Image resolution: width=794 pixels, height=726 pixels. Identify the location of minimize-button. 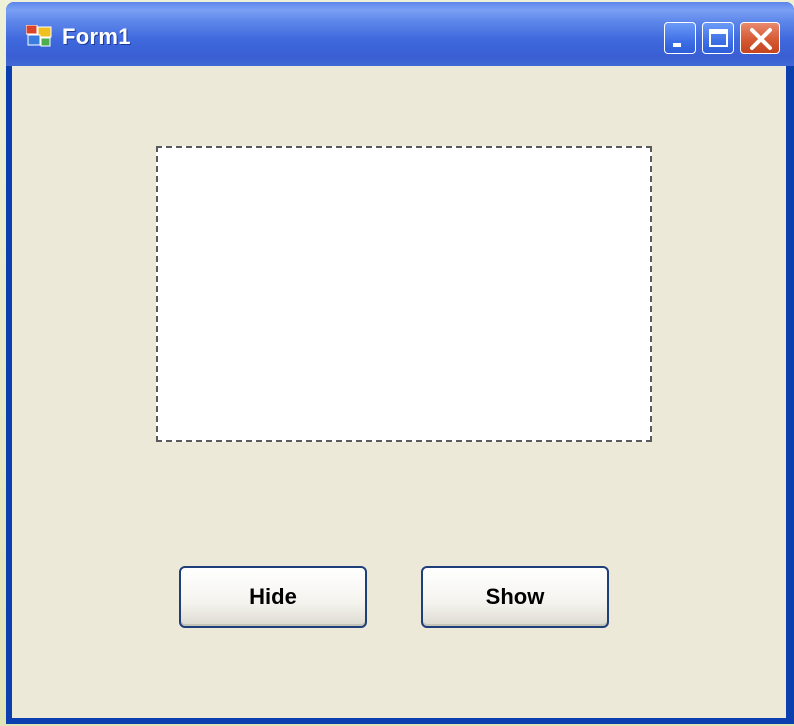
(680, 38).